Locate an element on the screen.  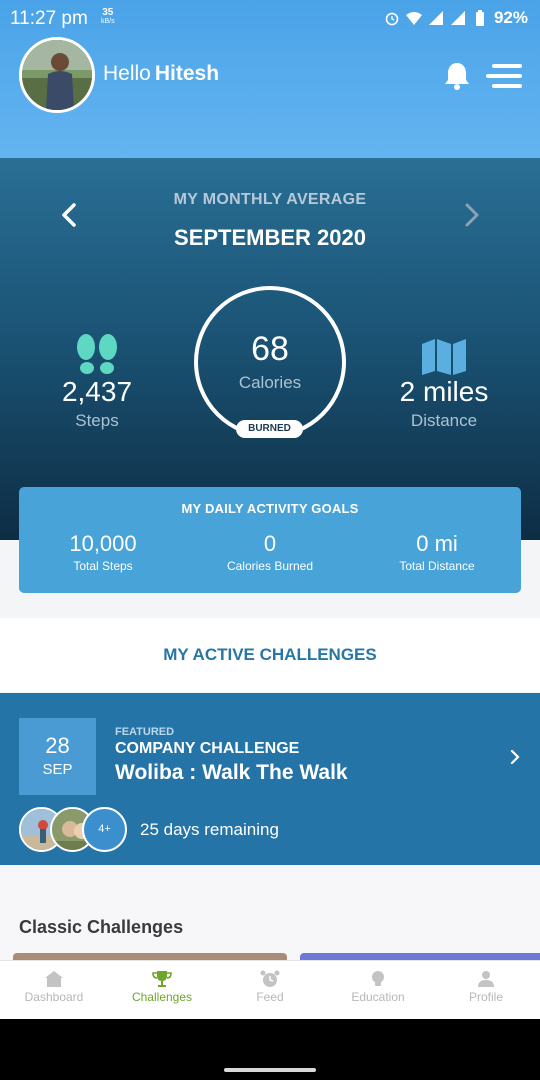
alarm-clock-icon is located at coordinates (270, 978).